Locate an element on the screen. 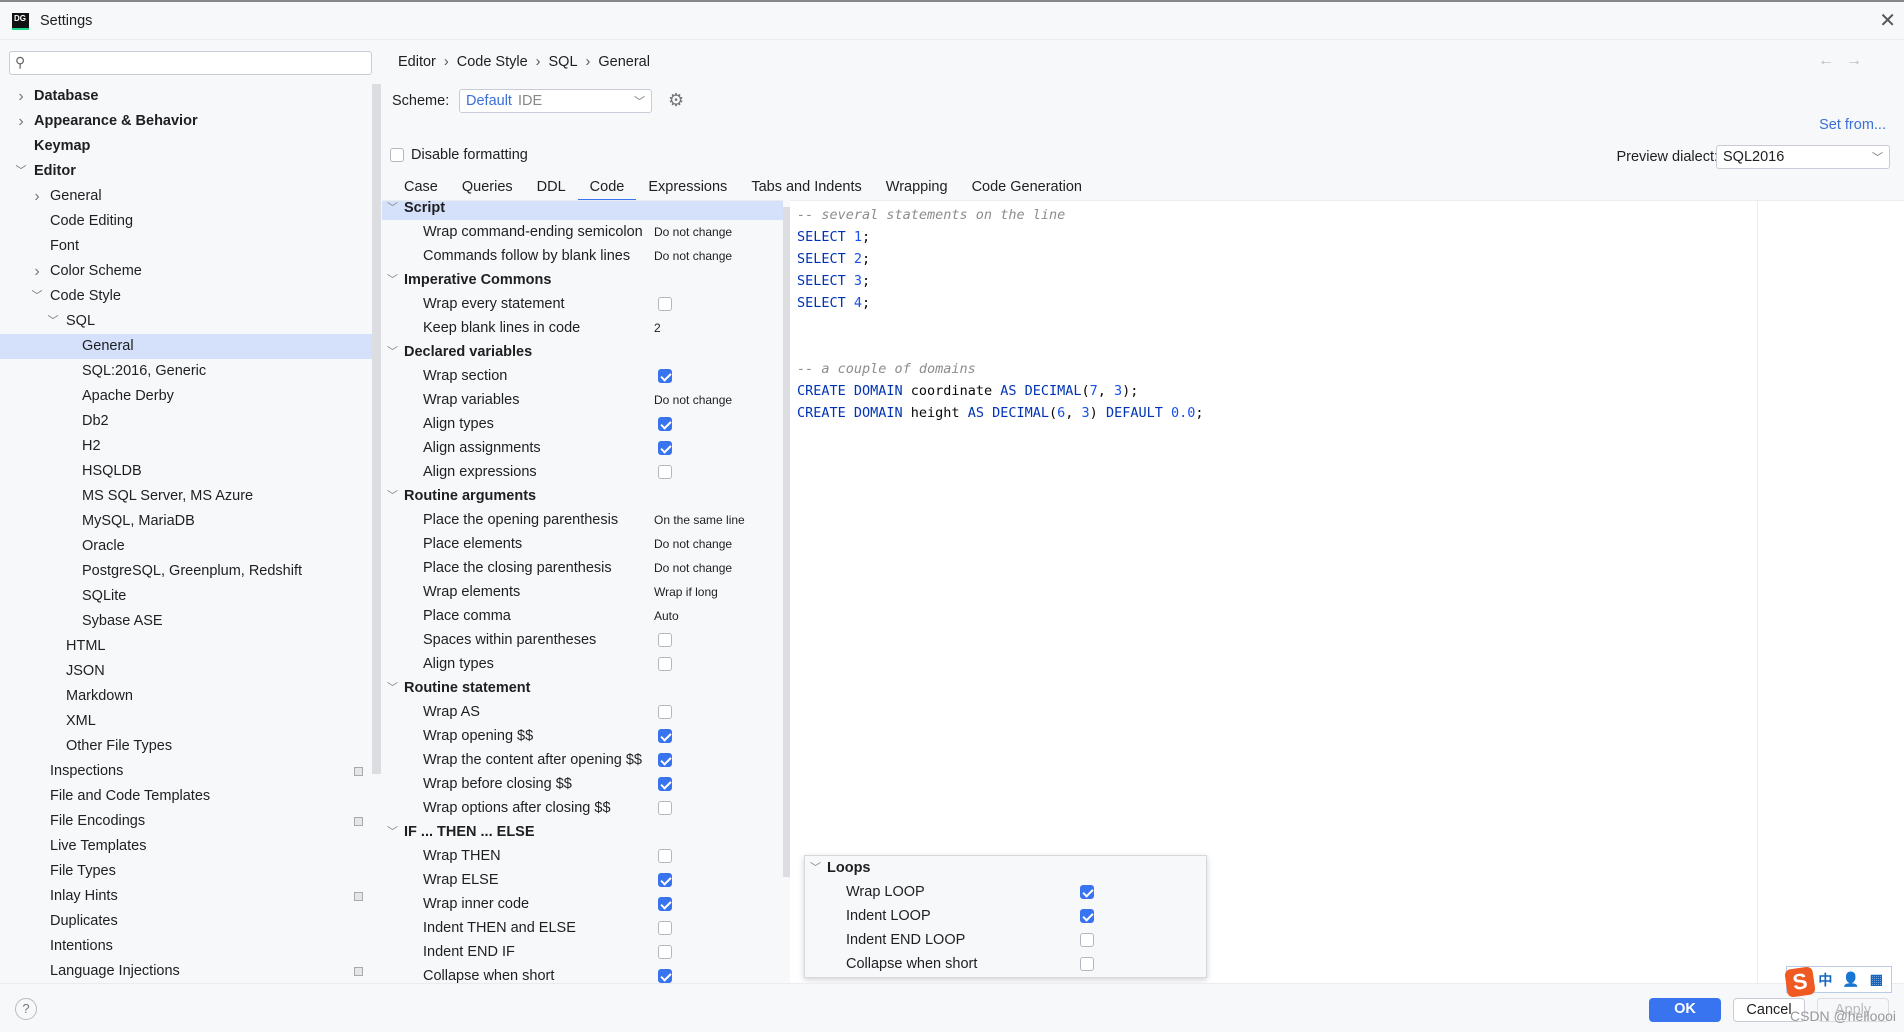 This screenshot has height=1032, width=1904. tab-case: Case is located at coordinates (421, 188).